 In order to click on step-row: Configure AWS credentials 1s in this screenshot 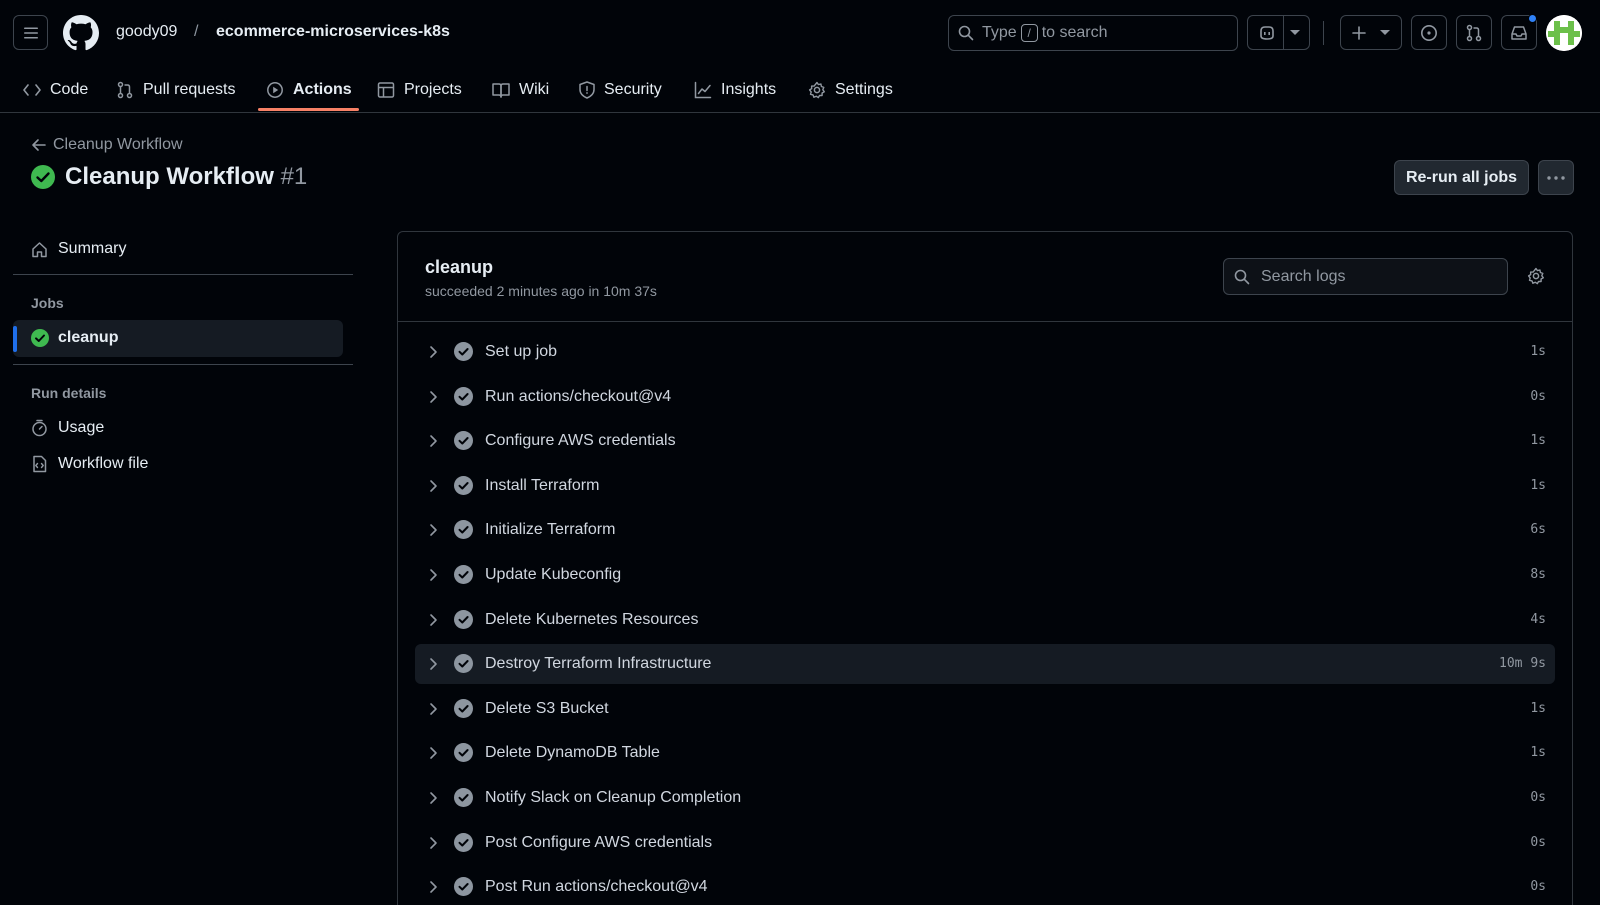, I will do `click(985, 441)`.